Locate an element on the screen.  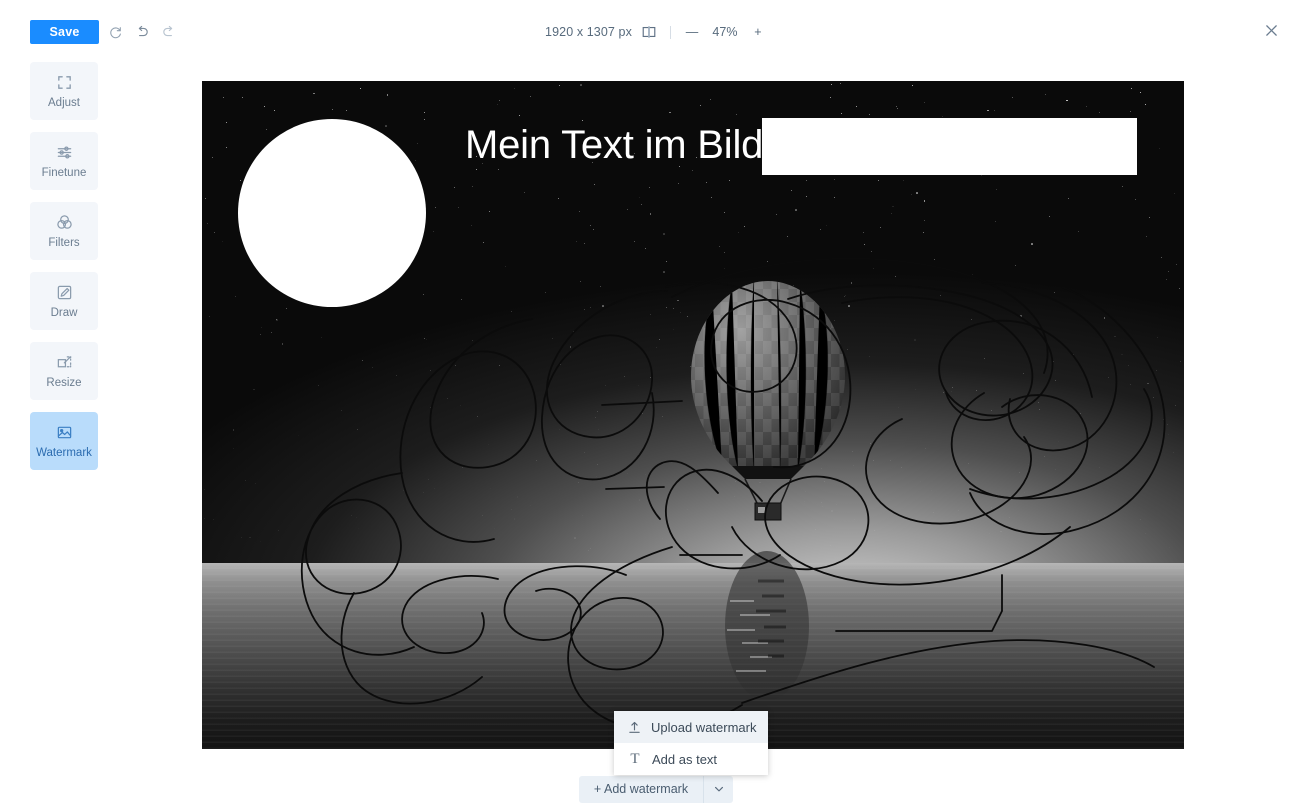
white-circle-watermark is located at coordinates (332, 213).